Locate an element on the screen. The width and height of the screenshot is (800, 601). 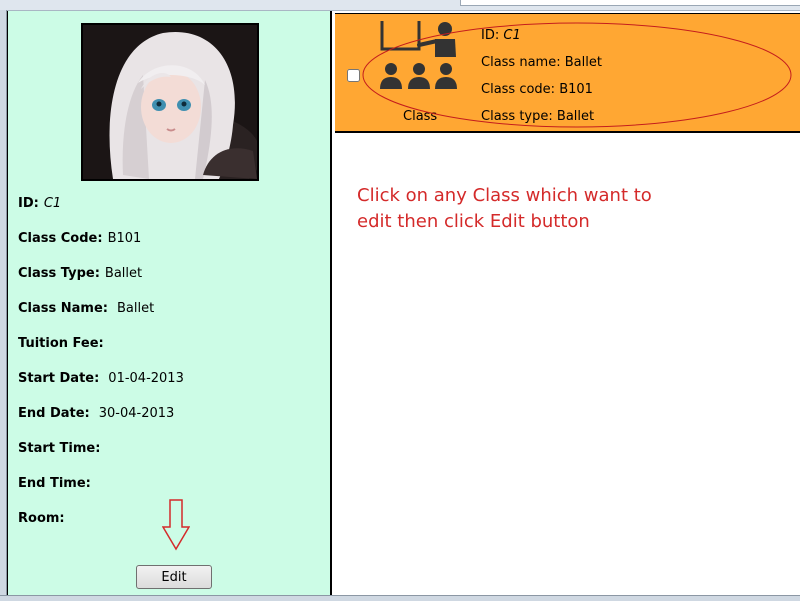
window-bottom-border is located at coordinates (400, 598).